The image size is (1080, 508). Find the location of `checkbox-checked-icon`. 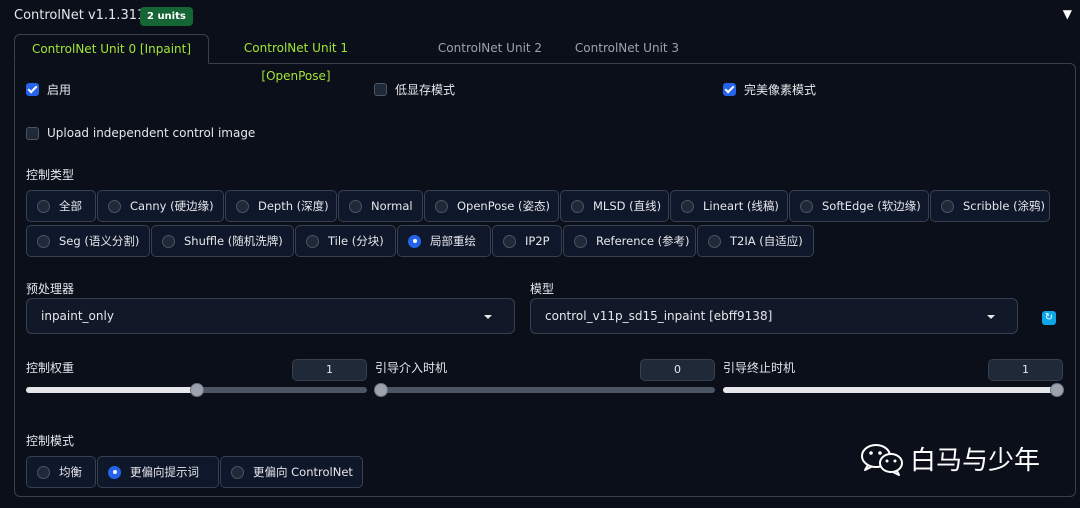

checkbox-checked-icon is located at coordinates (729, 89).